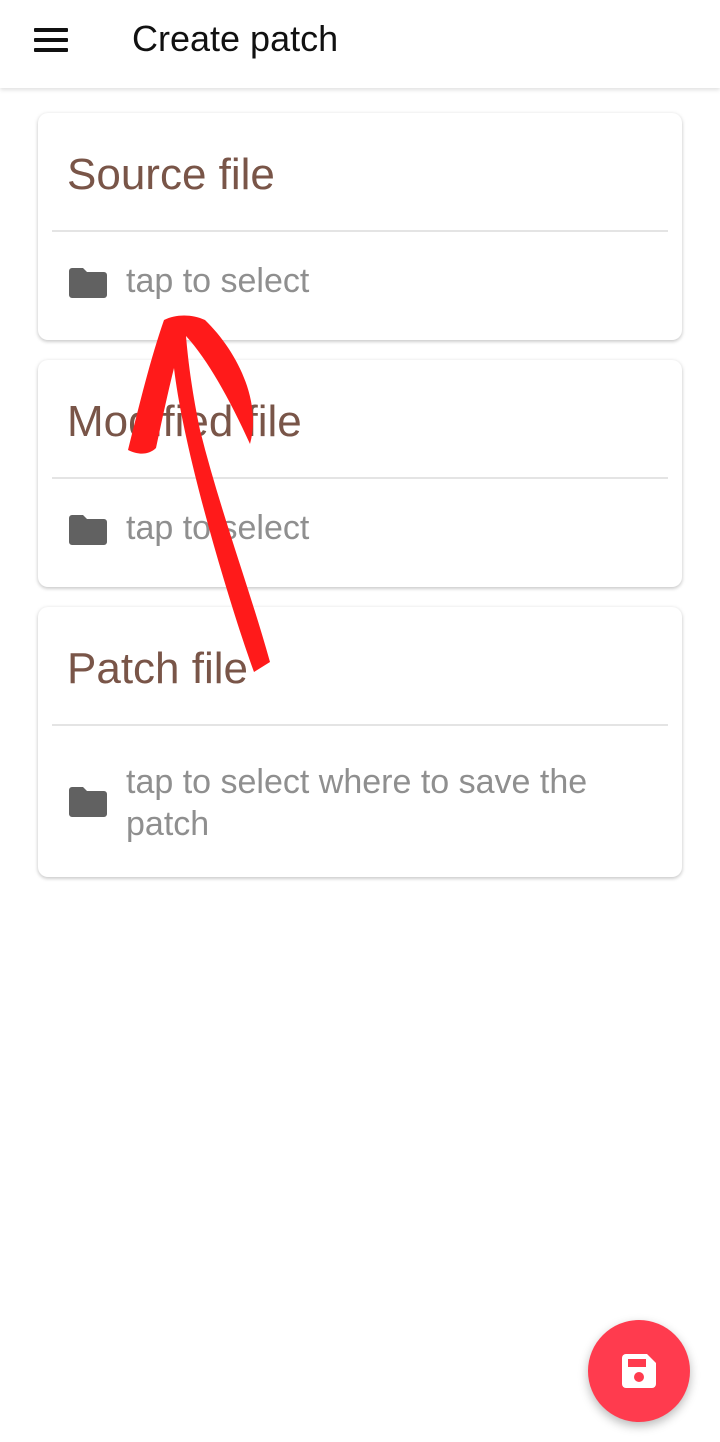 This screenshot has width=720, height=1442. What do you see at coordinates (360, 44) in the screenshot?
I see `app-bar: Create patch` at bounding box center [360, 44].